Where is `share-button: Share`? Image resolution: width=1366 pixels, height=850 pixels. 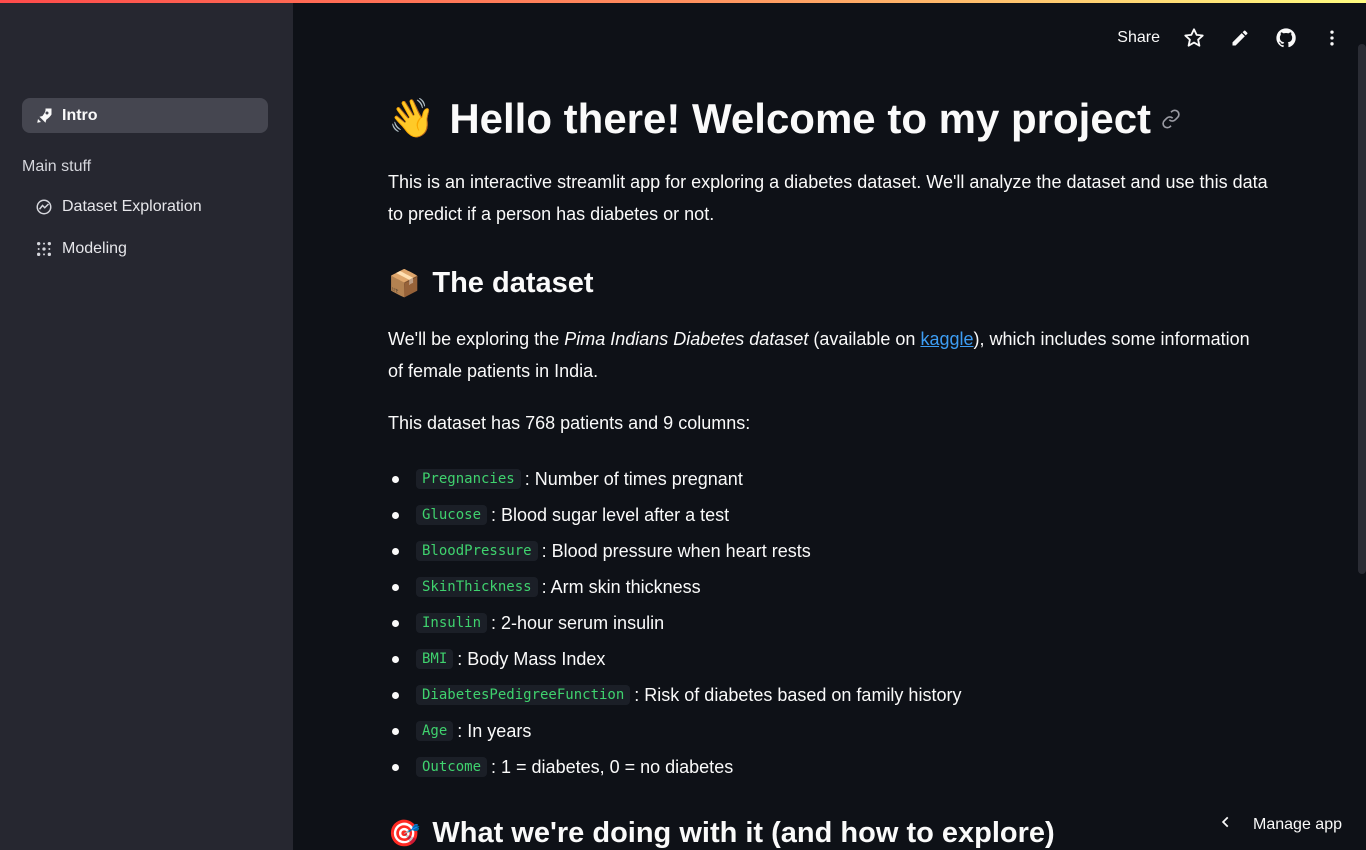 share-button: Share is located at coordinates (1138, 38).